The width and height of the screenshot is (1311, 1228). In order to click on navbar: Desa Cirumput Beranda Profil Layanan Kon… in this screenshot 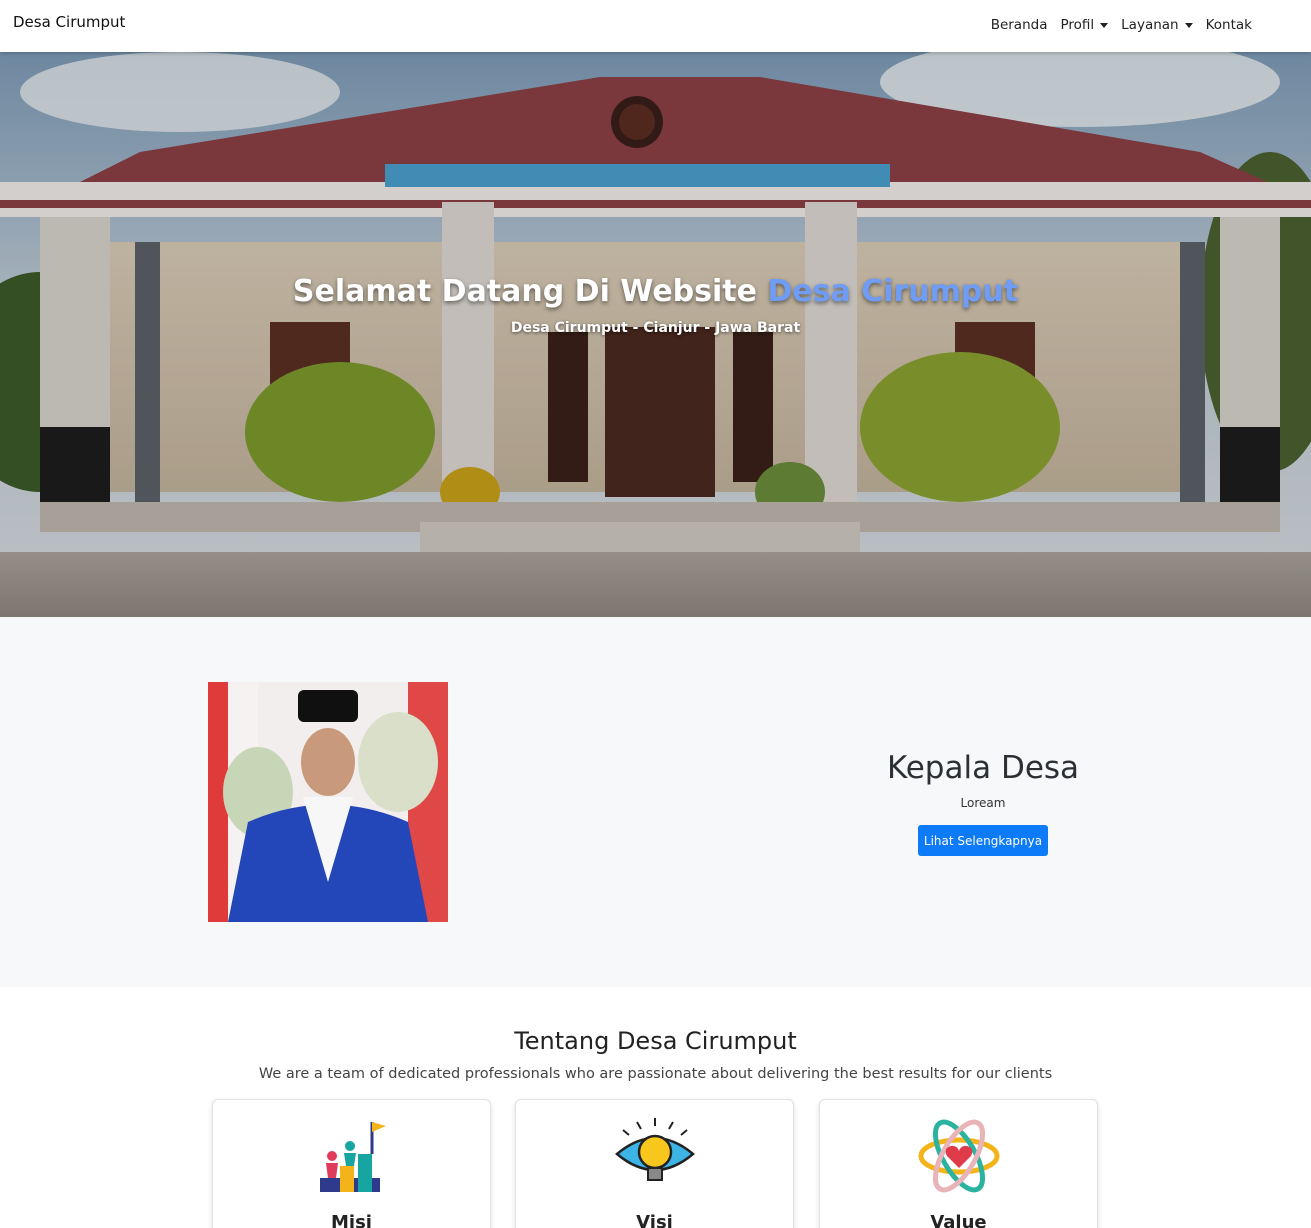, I will do `click(655, 26)`.